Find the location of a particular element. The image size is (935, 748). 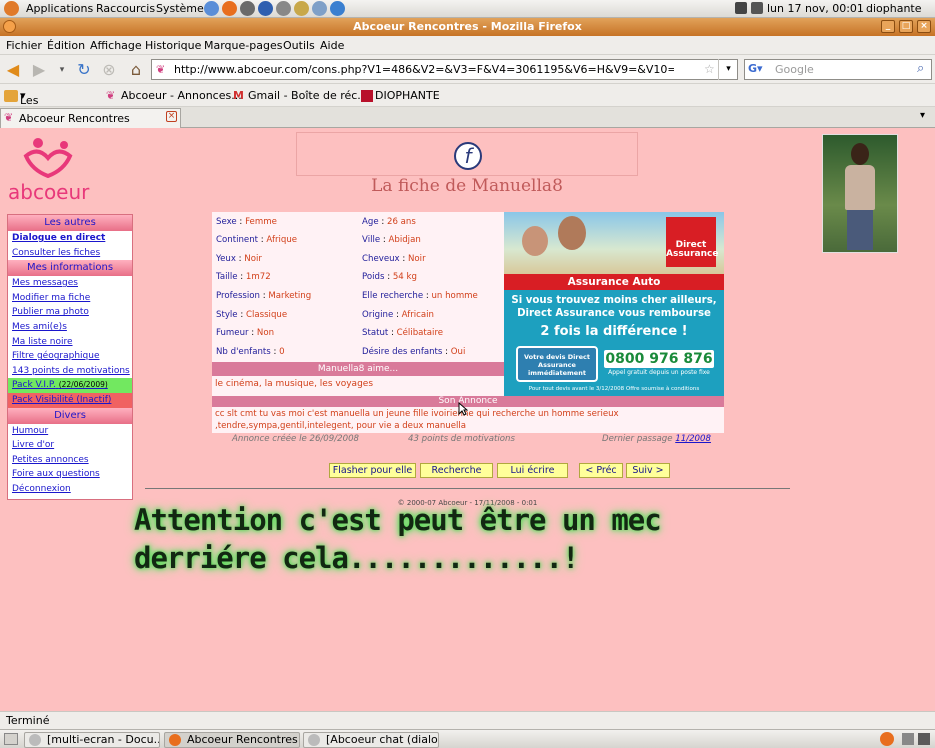

menu-view: Affichage is located at coordinates (116, 45).